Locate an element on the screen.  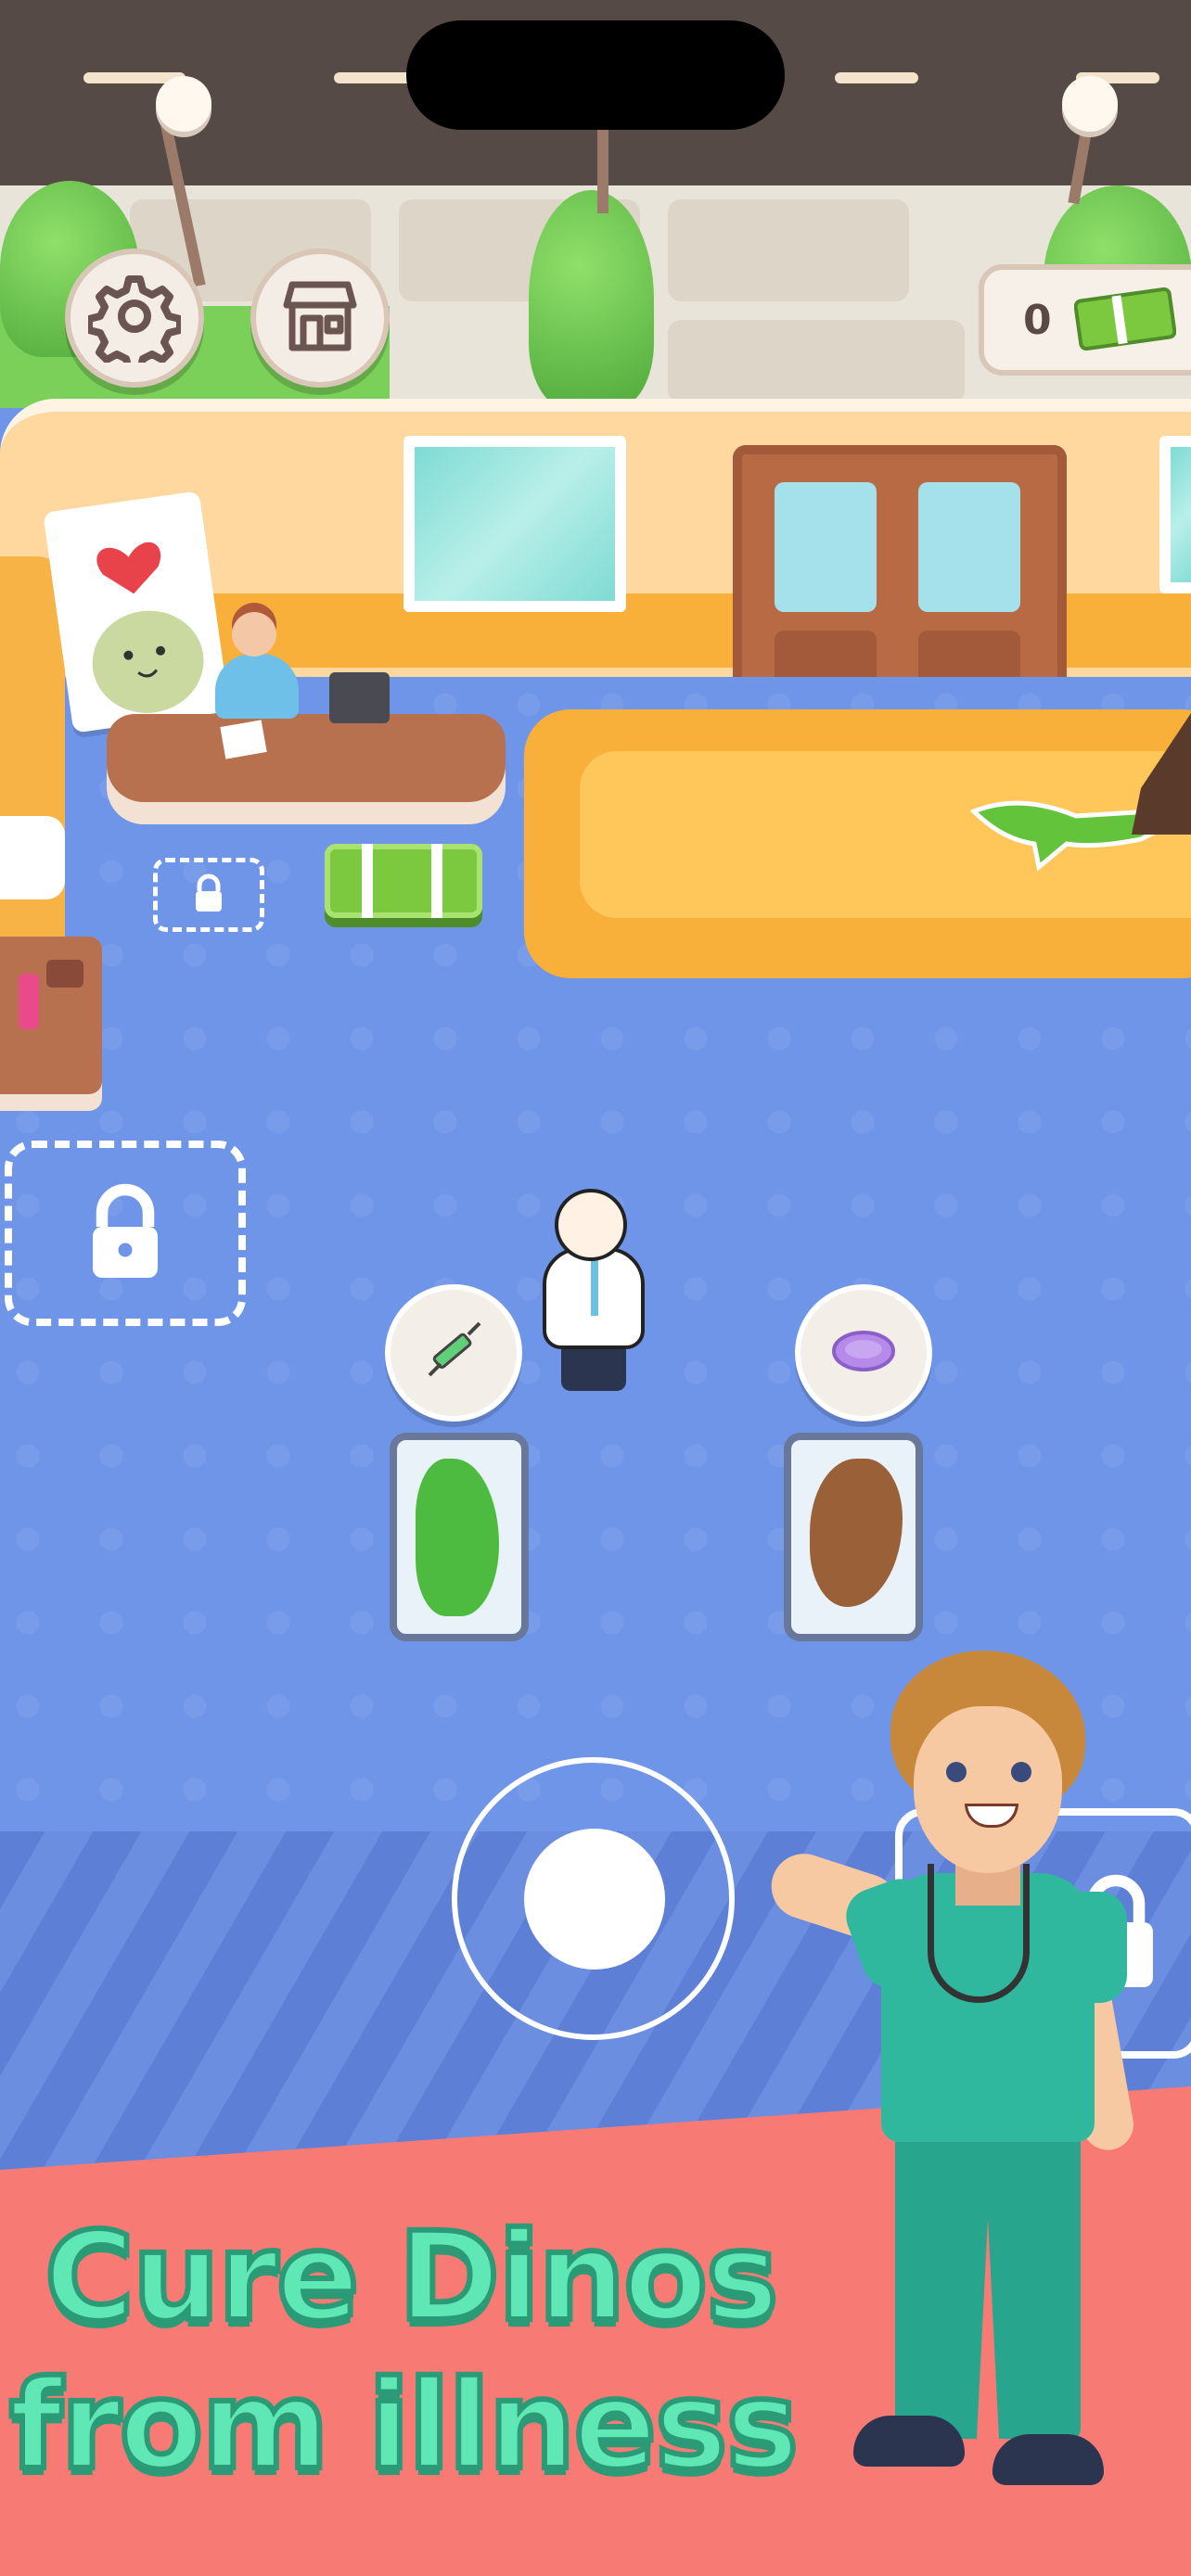
shop-icon is located at coordinates (320, 318).